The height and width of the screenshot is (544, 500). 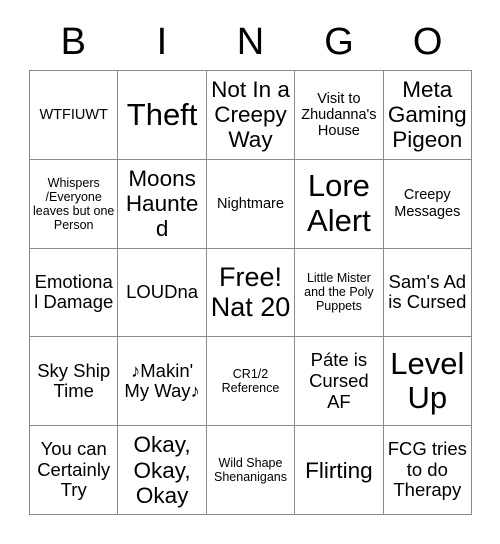 What do you see at coordinates (162, 42) in the screenshot?
I see `header-letter-i: I` at bounding box center [162, 42].